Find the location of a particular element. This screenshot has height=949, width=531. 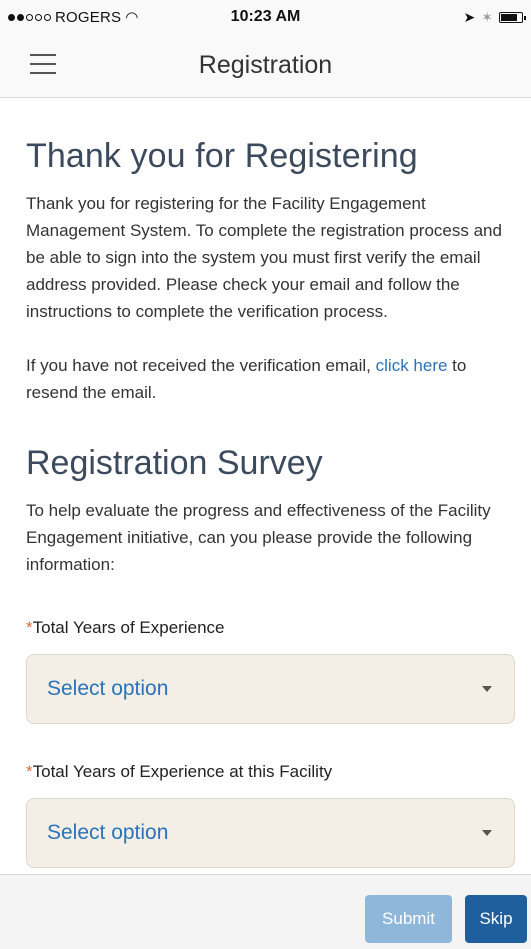

bluetooth-icon: ✶ is located at coordinates (487, 16).